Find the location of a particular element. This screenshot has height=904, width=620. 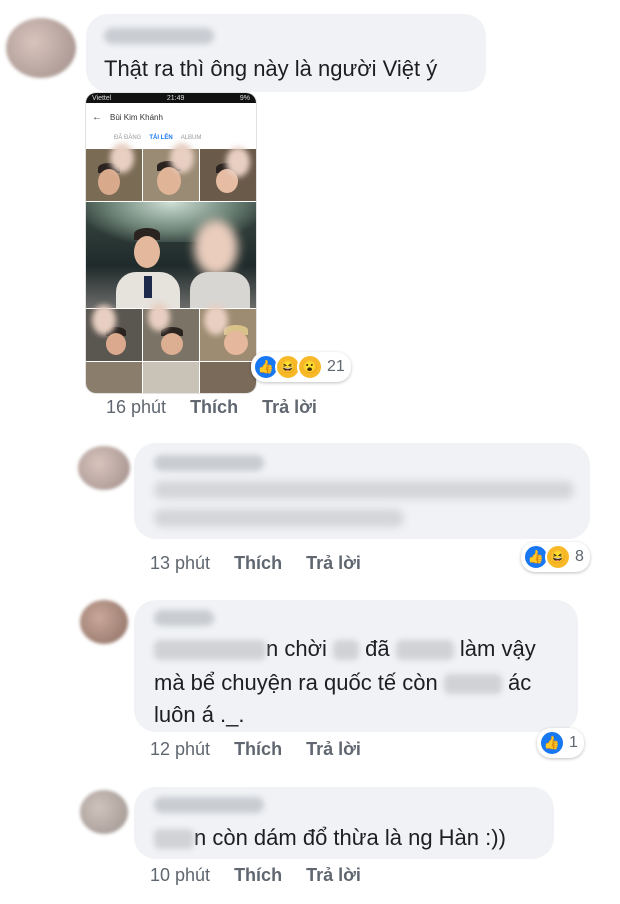

comment-meta: 12 phút Thích Trả lời is located at coordinates (267, 749).